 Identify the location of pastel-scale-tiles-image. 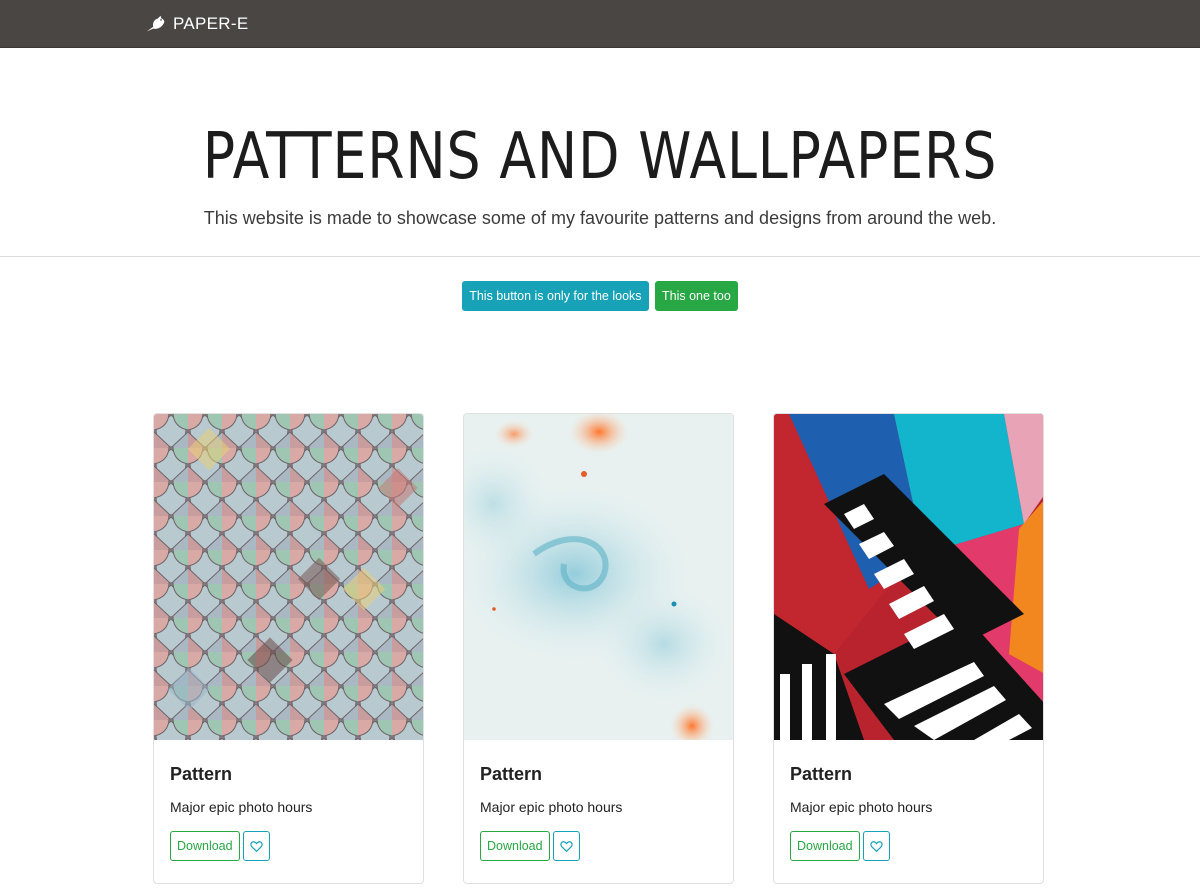
(288, 577).